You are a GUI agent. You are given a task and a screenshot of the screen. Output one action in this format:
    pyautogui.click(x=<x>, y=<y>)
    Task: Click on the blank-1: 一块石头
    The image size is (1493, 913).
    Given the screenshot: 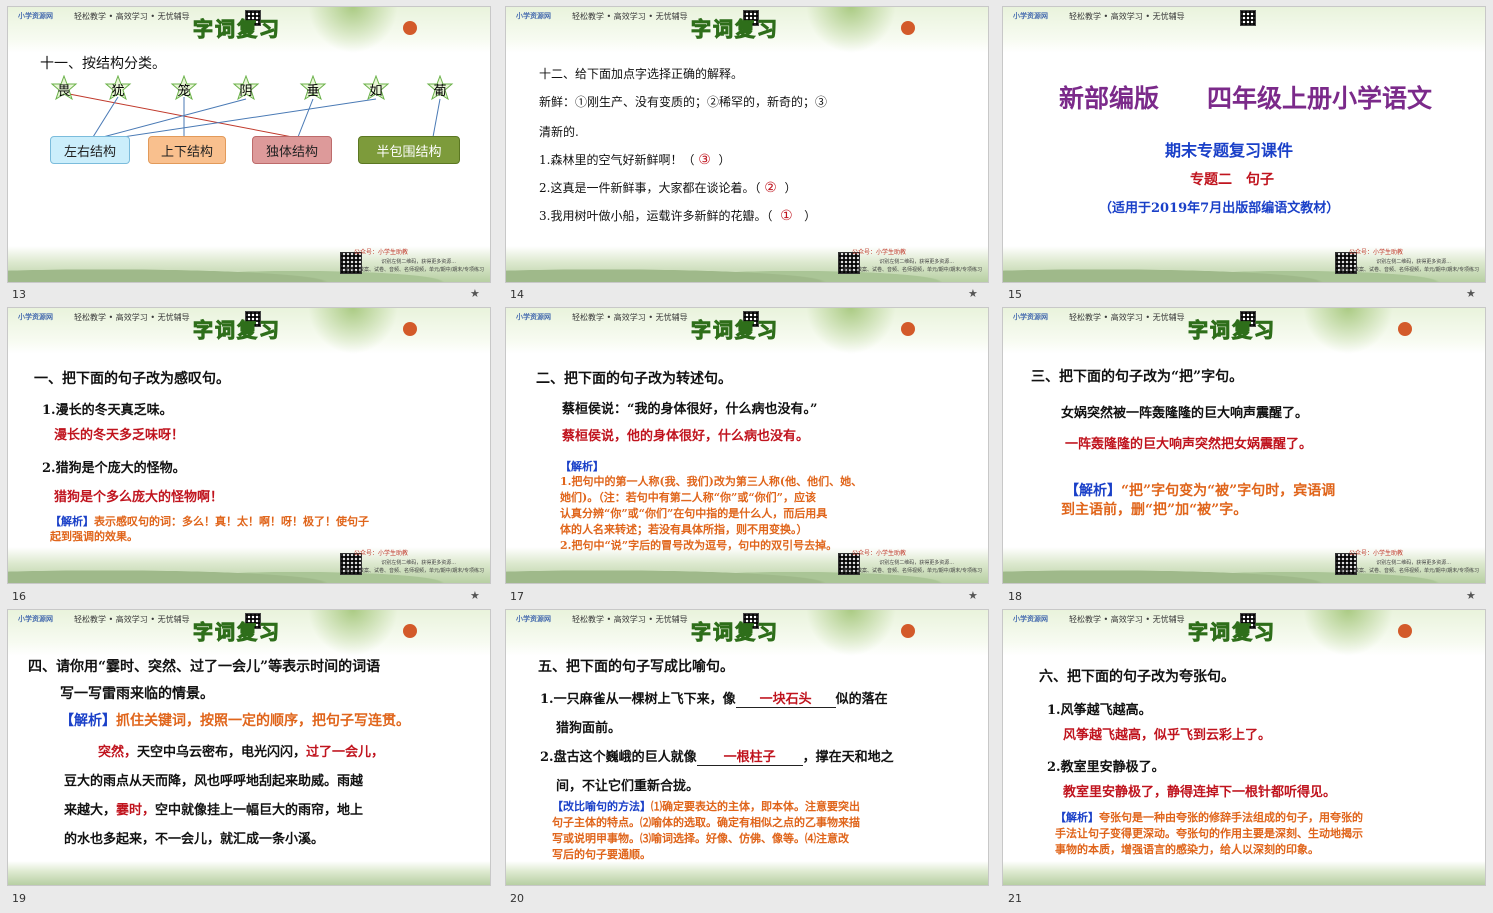 What is the action you would take?
    pyautogui.click(x=785, y=698)
    